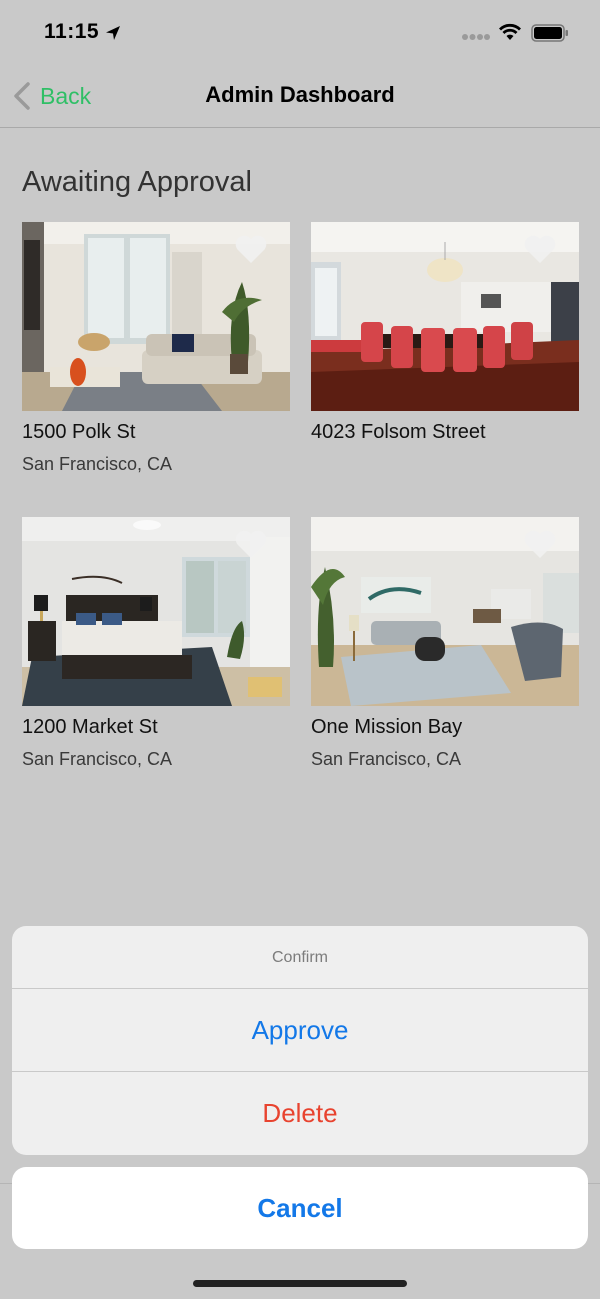 The height and width of the screenshot is (1299, 600). I want to click on delete-button: Delete, so click(300, 1113).